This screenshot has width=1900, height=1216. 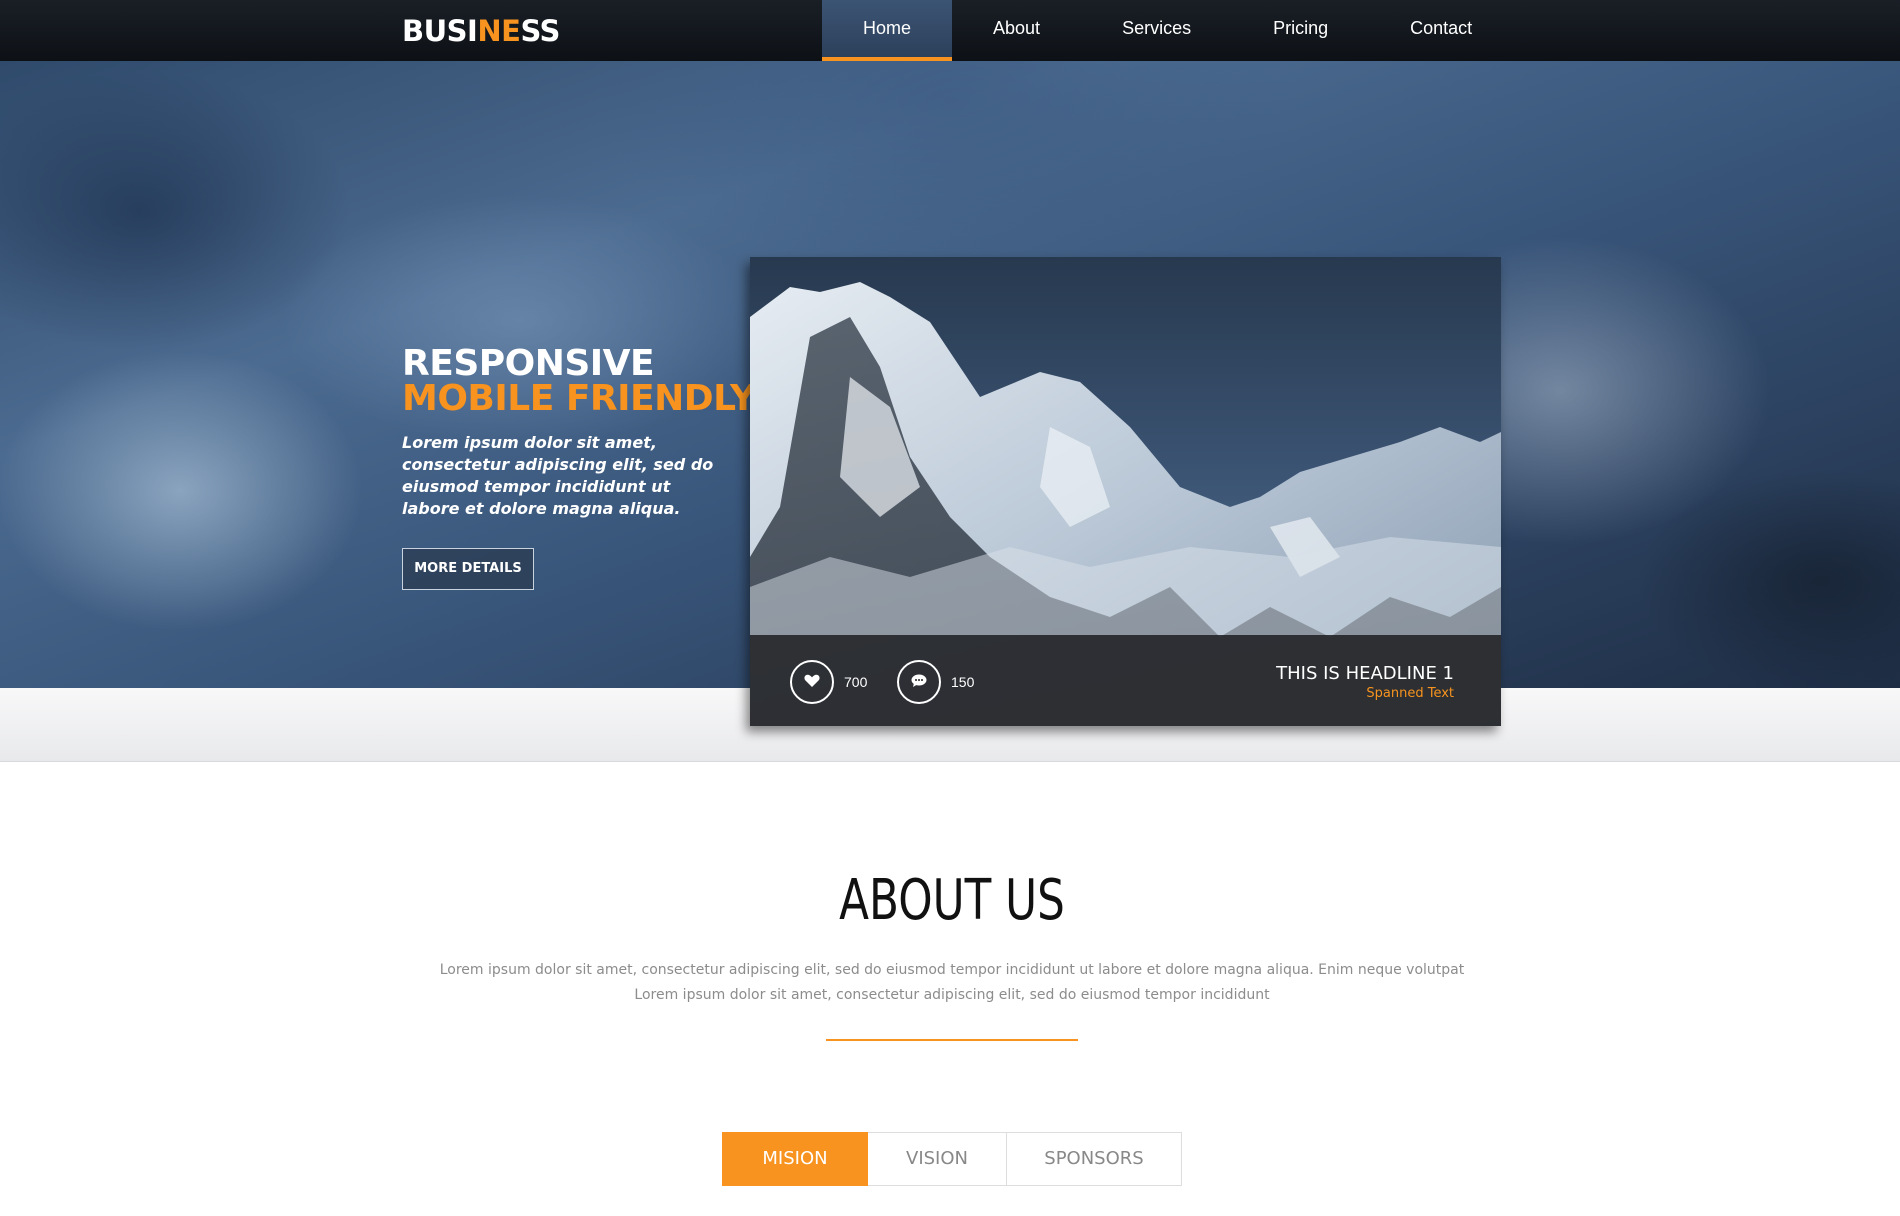 What do you see at coordinates (952, 900) in the screenshot?
I see `about-title: ABOUT US` at bounding box center [952, 900].